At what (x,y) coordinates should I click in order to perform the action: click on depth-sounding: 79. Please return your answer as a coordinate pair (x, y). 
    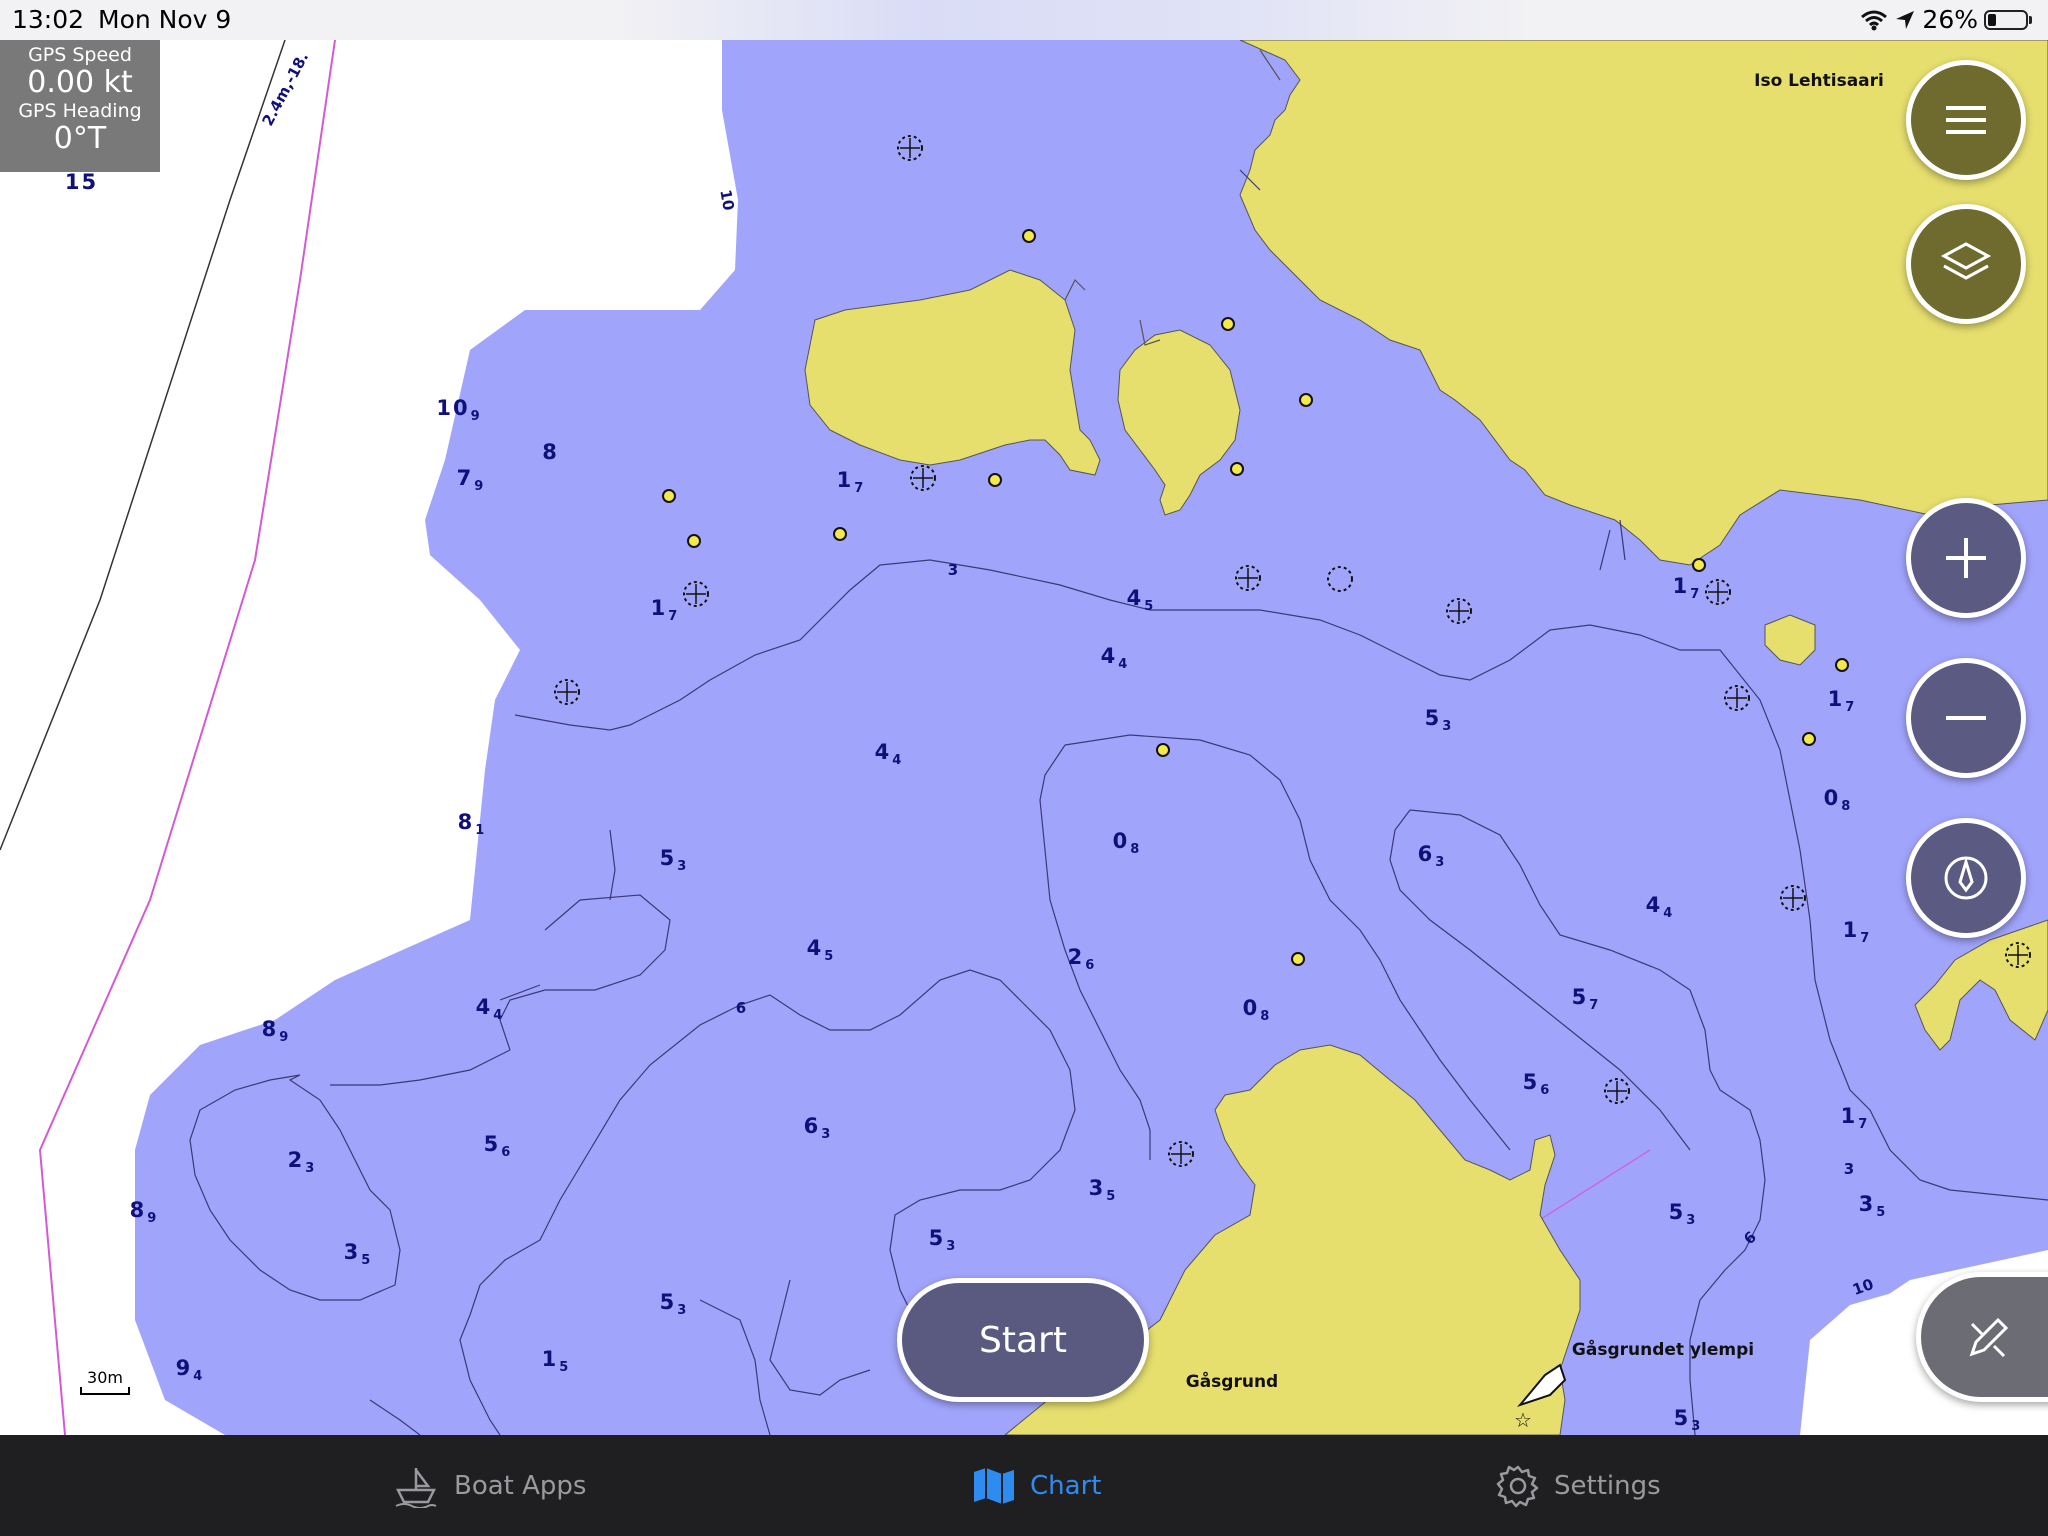
    Looking at the image, I should click on (471, 480).